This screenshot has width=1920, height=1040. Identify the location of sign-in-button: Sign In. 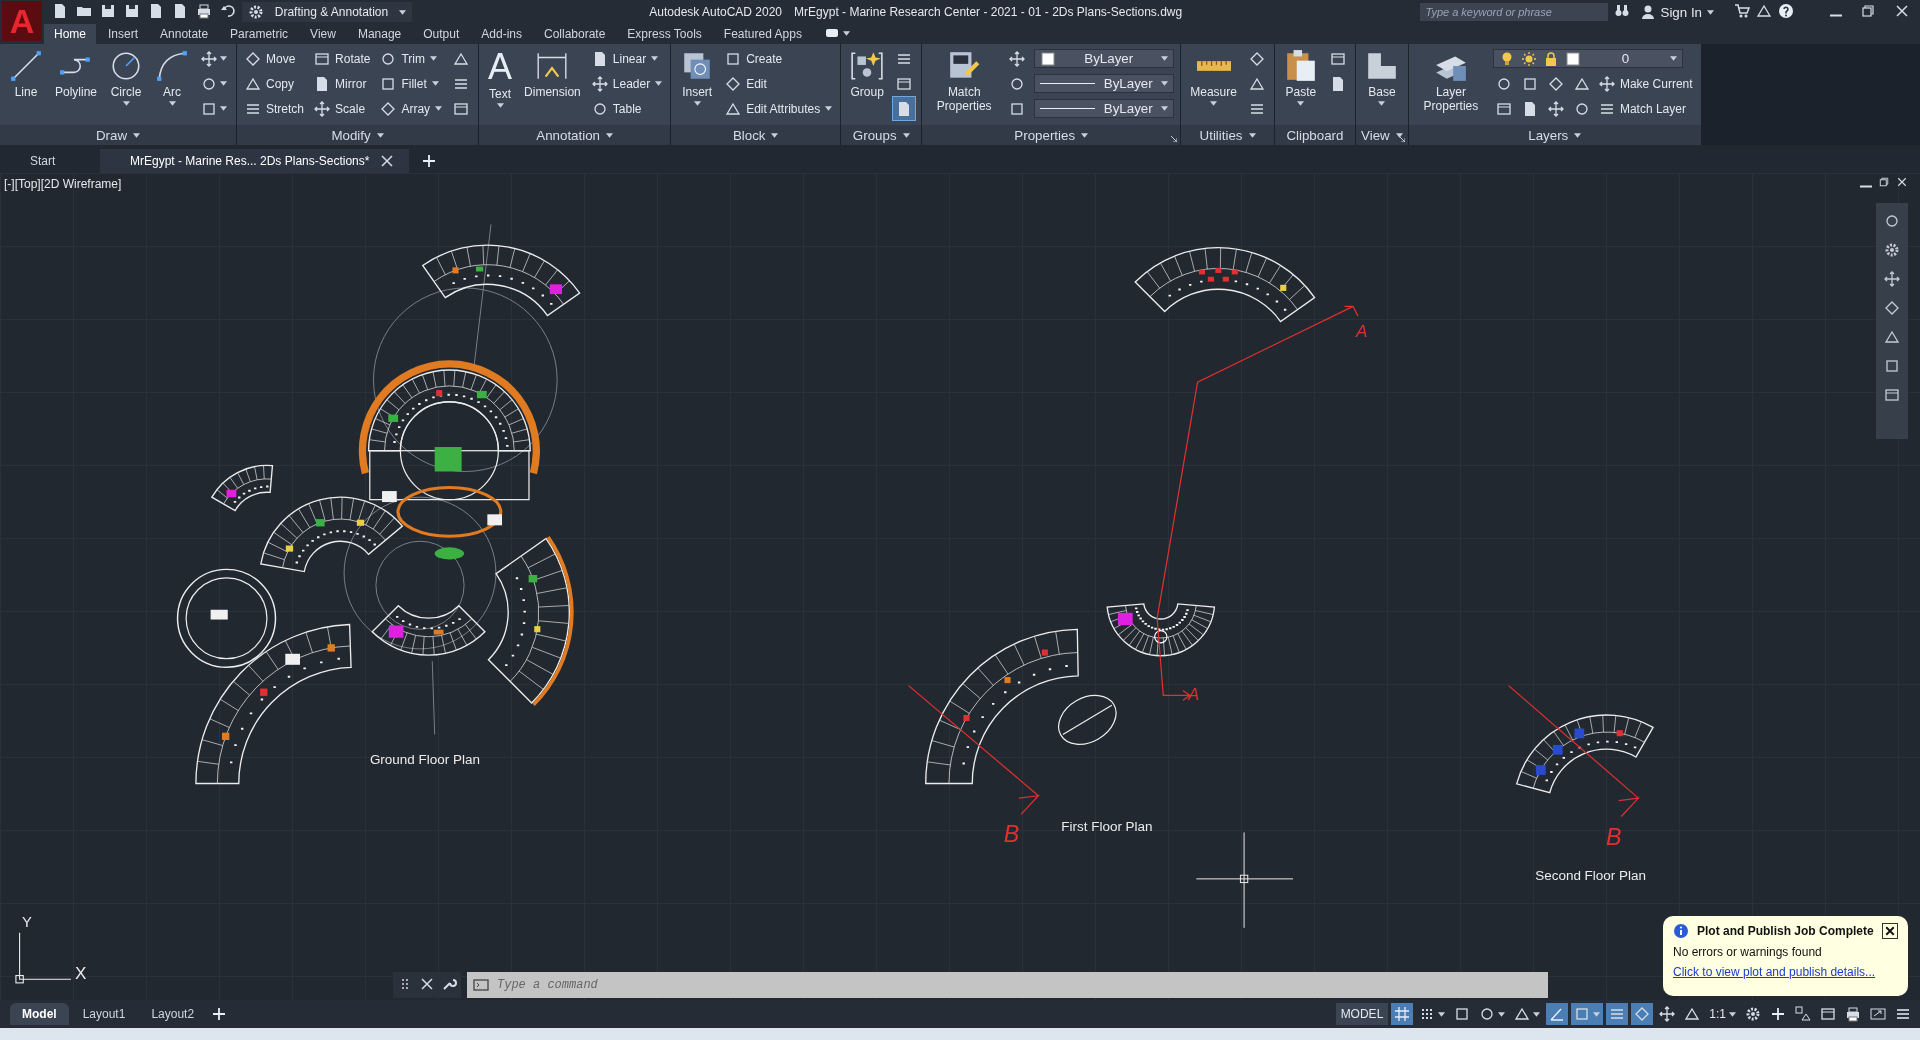
(1676, 12).